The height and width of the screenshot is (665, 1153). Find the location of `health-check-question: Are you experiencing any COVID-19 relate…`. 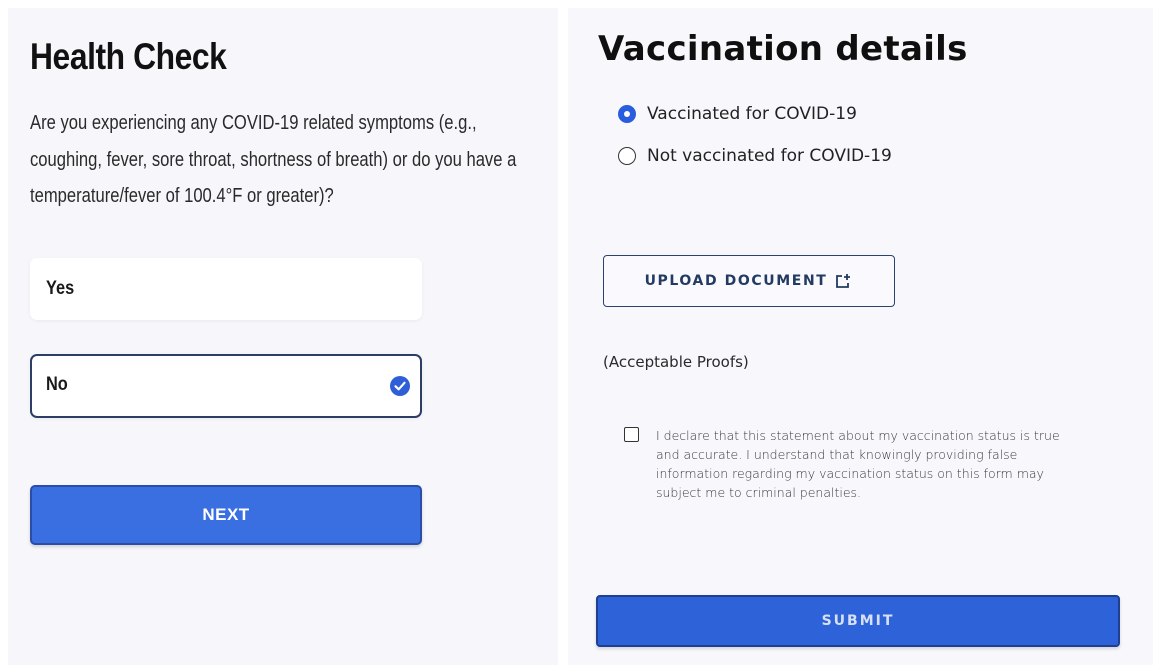

health-check-question: Are you experiencing any COVID-19 relate… is located at coordinates (287, 160).